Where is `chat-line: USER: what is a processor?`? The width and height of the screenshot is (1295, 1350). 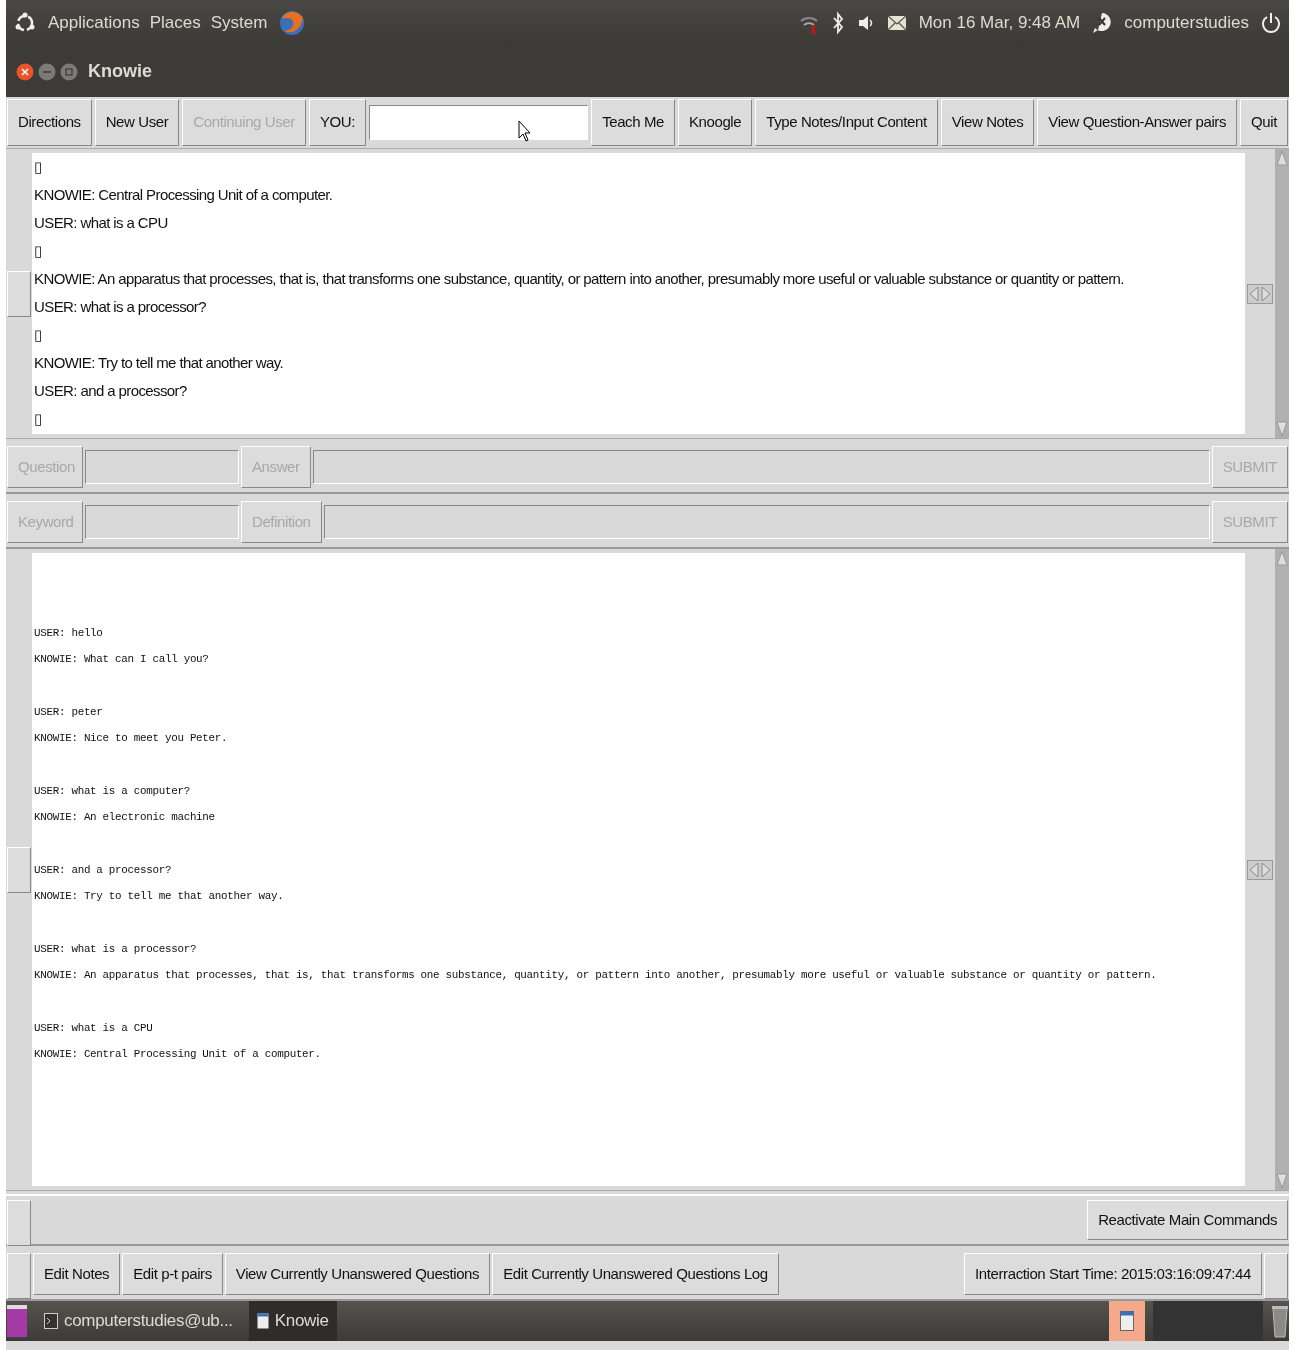 chat-line: USER: what is a processor? is located at coordinates (116, 949).